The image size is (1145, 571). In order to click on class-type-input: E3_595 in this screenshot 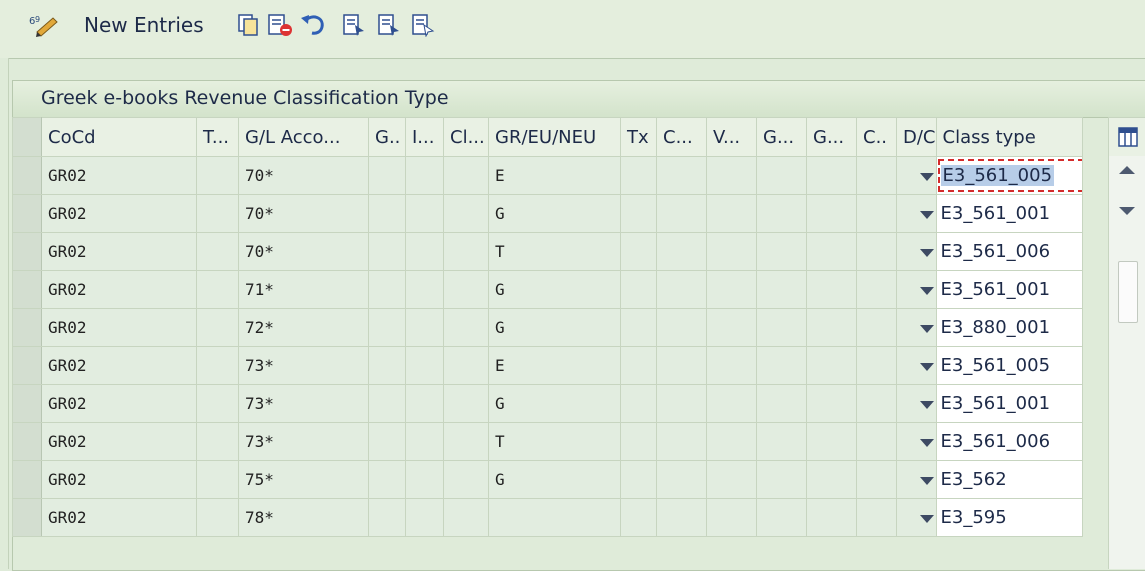, I will do `click(1009, 517)`.